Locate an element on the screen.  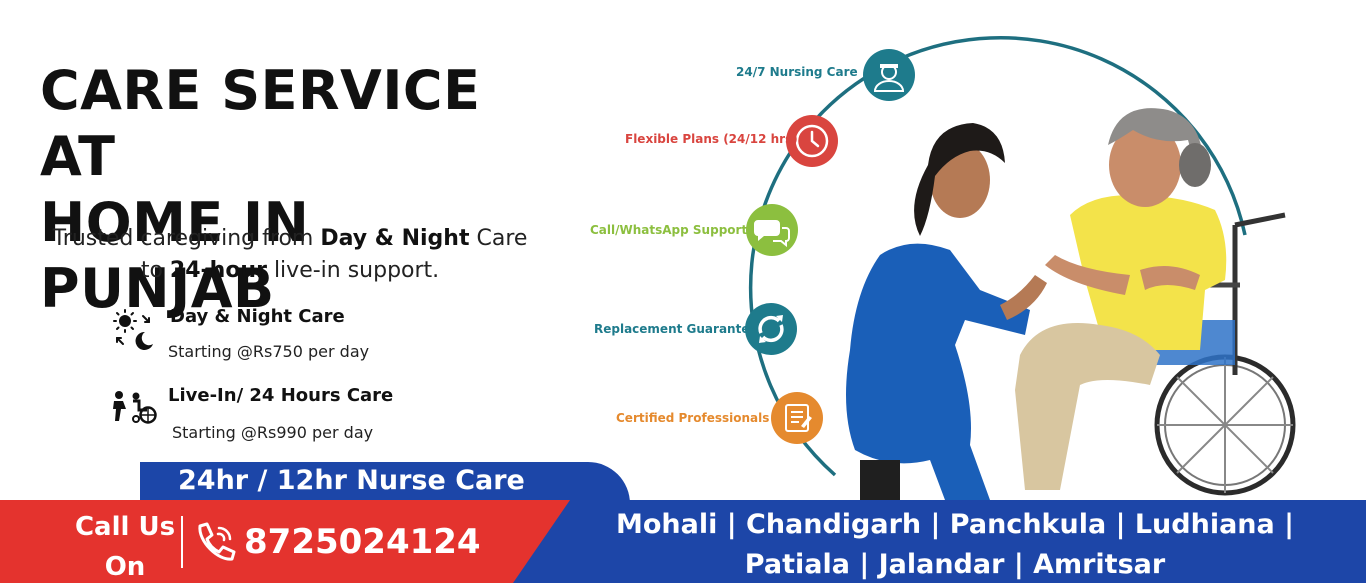
call-divider is located at coordinates (182, 542).